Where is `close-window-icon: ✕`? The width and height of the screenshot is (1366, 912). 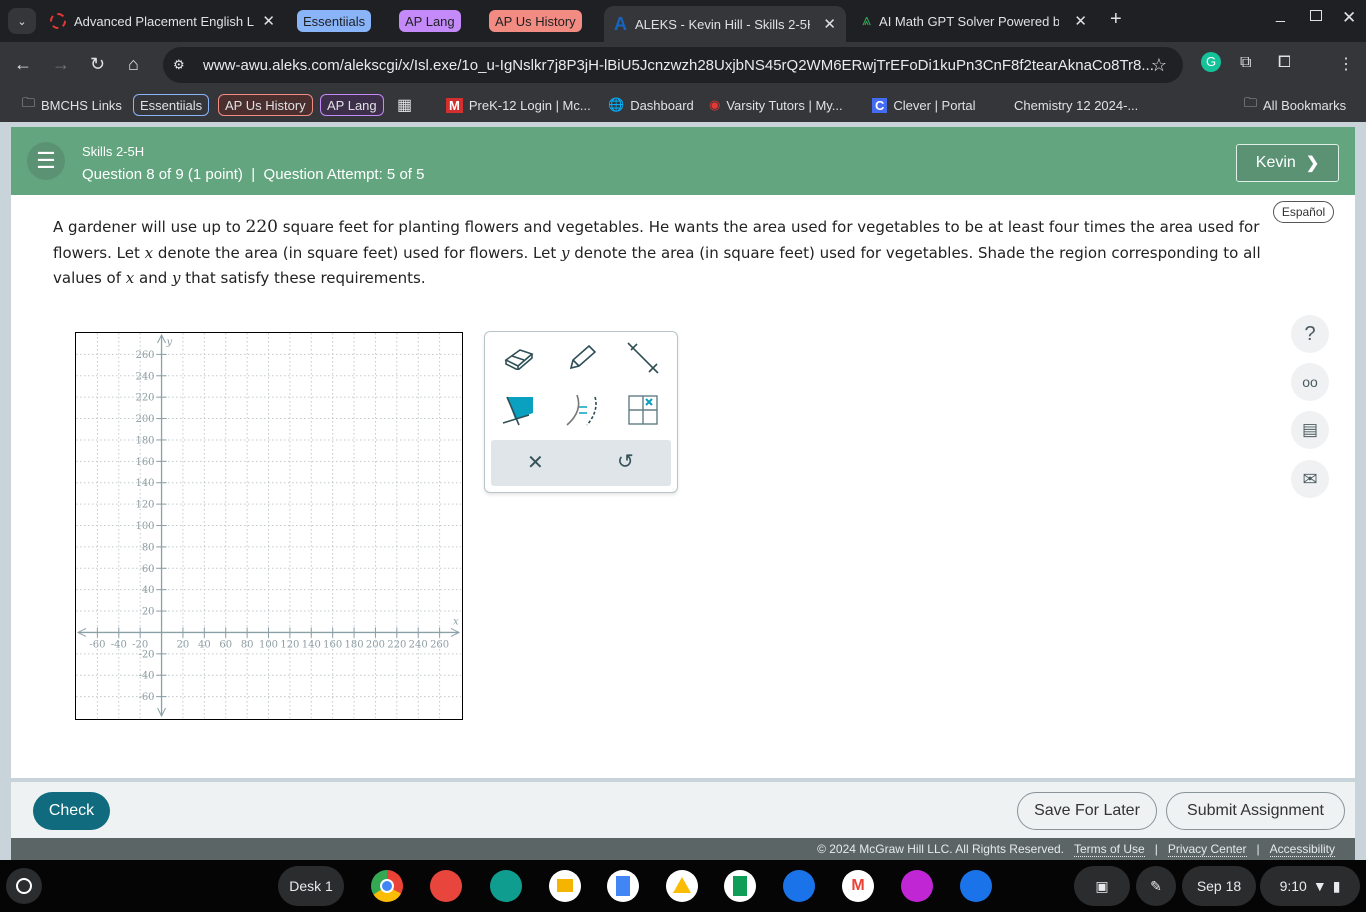
close-window-icon: ✕ is located at coordinates (1349, 18).